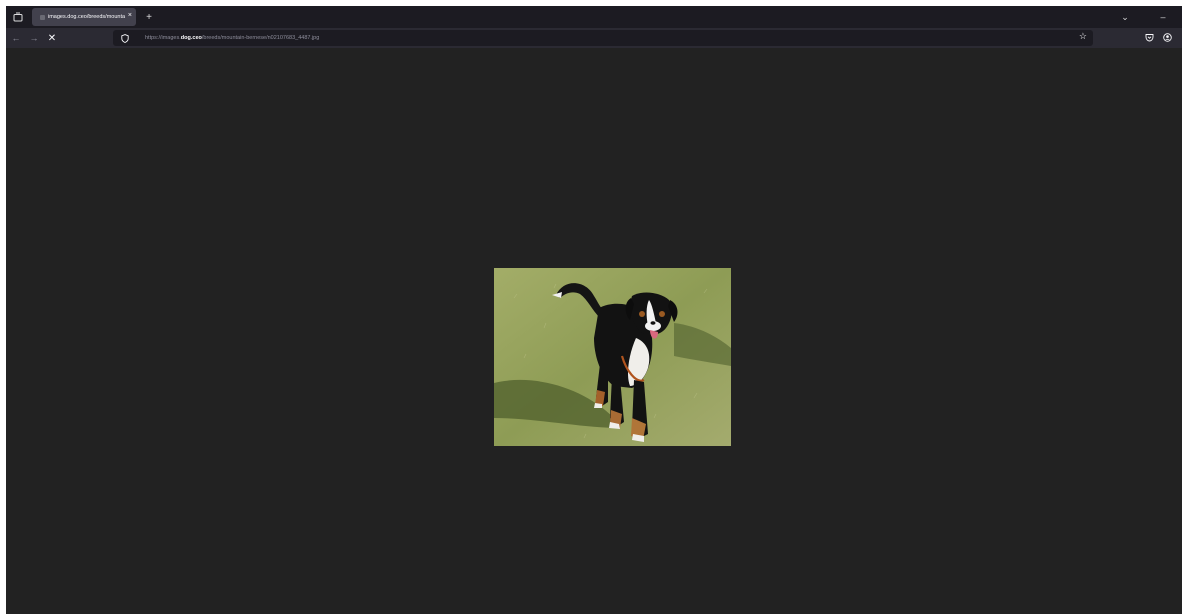 Image resolution: width=1182 pixels, height=614 pixels. What do you see at coordinates (594, 17) in the screenshot?
I see `tab-strip: images.dog.ceo/breeds/mounta × + ⌄ –` at bounding box center [594, 17].